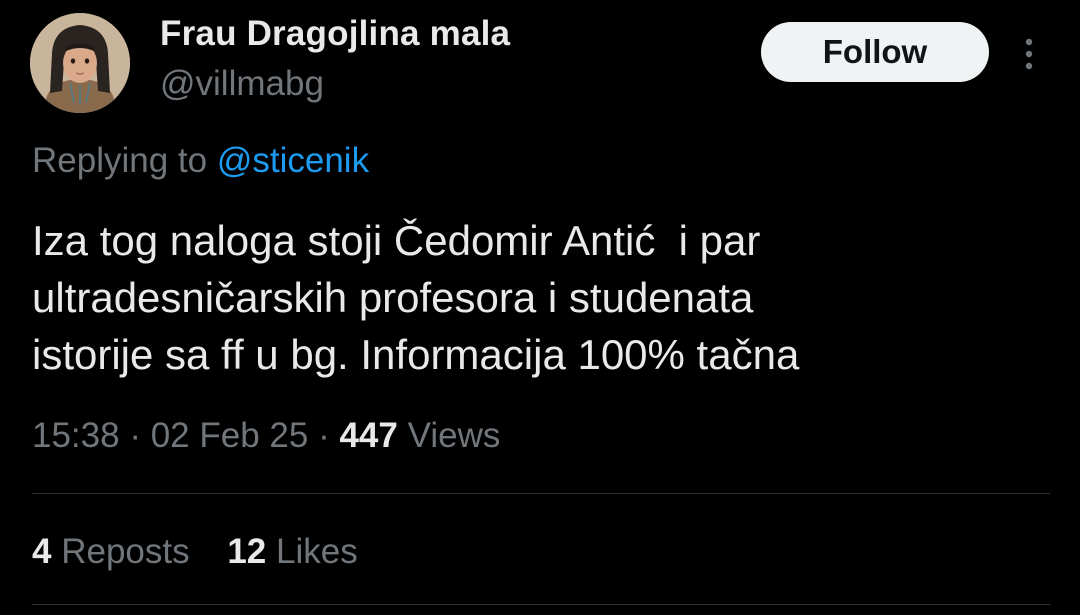 The image size is (1080, 615). What do you see at coordinates (875, 52) in the screenshot?
I see `follow-button: Follow` at bounding box center [875, 52].